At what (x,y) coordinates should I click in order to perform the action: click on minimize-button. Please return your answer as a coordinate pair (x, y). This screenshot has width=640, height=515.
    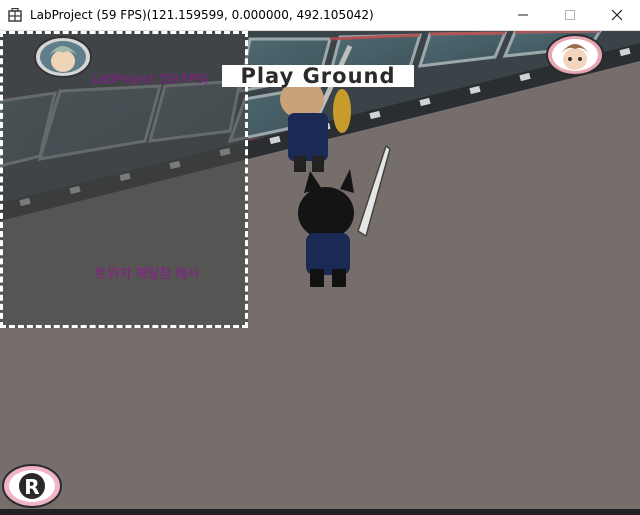
    Looking at the image, I should click on (523, 15).